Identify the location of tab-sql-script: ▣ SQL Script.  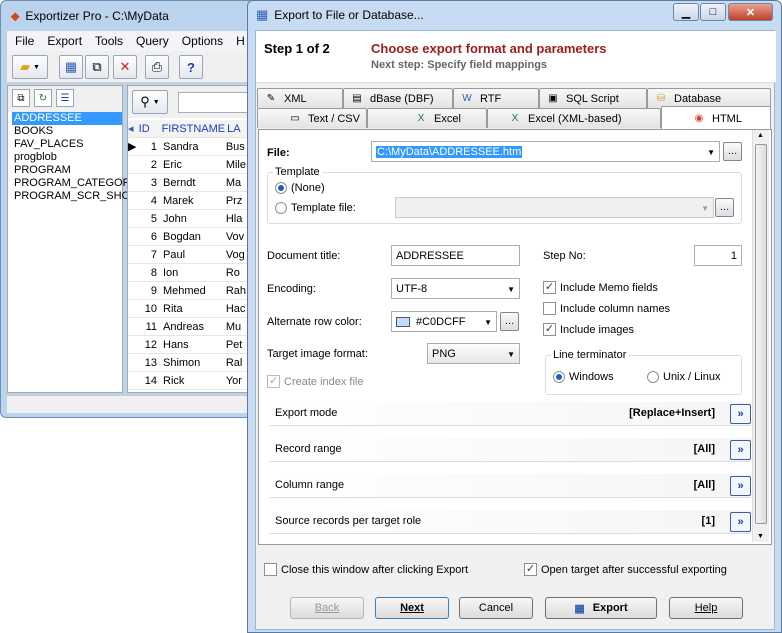
(593, 98).